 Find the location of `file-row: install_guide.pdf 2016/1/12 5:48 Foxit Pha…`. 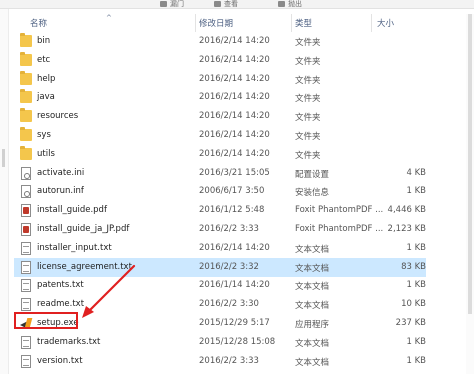

file-row: install_guide.pdf 2016/1/12 5:48 Foxit Pha… is located at coordinates (220, 210).